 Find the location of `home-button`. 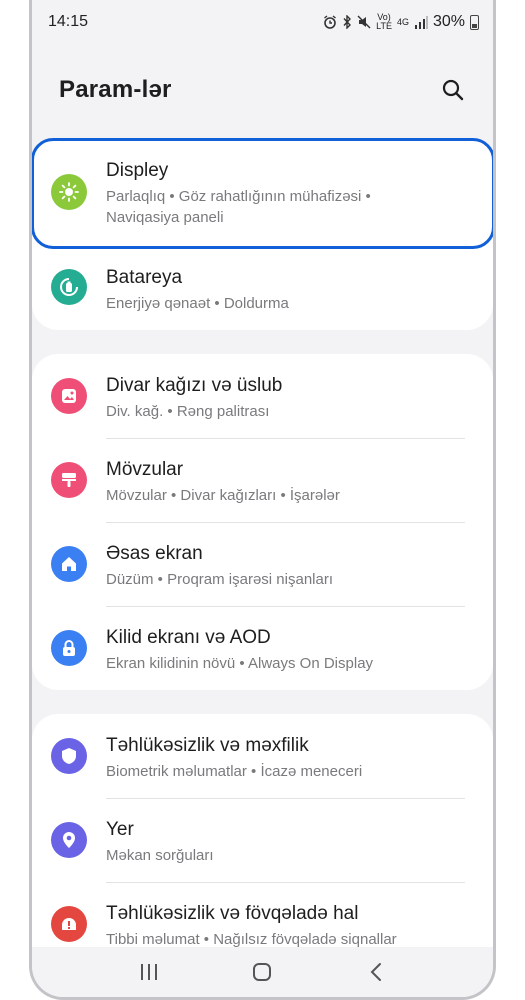

home-button is located at coordinates (262, 972).